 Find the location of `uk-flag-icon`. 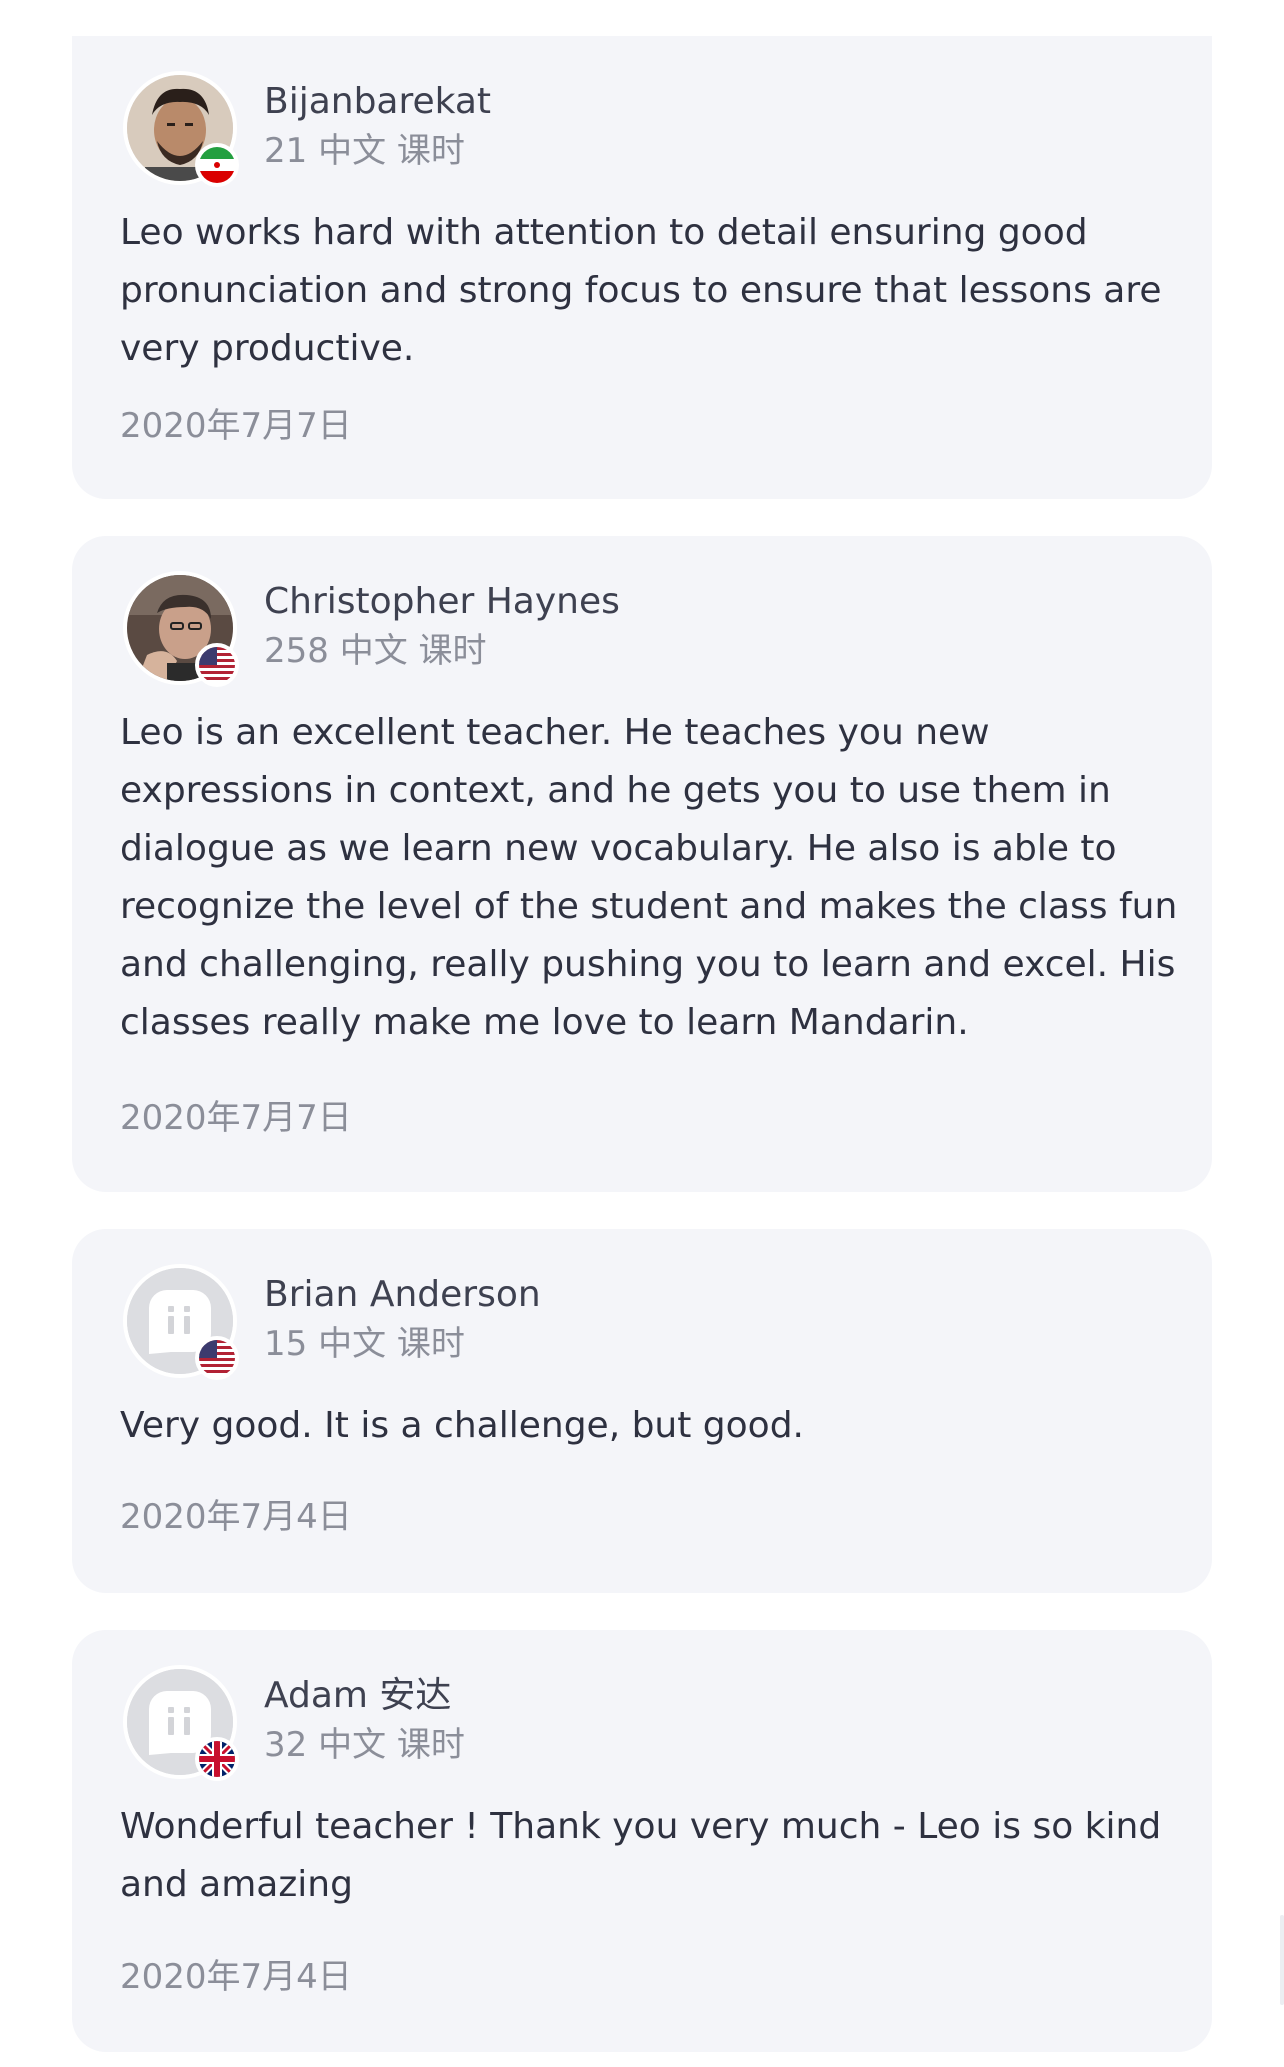

uk-flag-icon is located at coordinates (217, 1759).